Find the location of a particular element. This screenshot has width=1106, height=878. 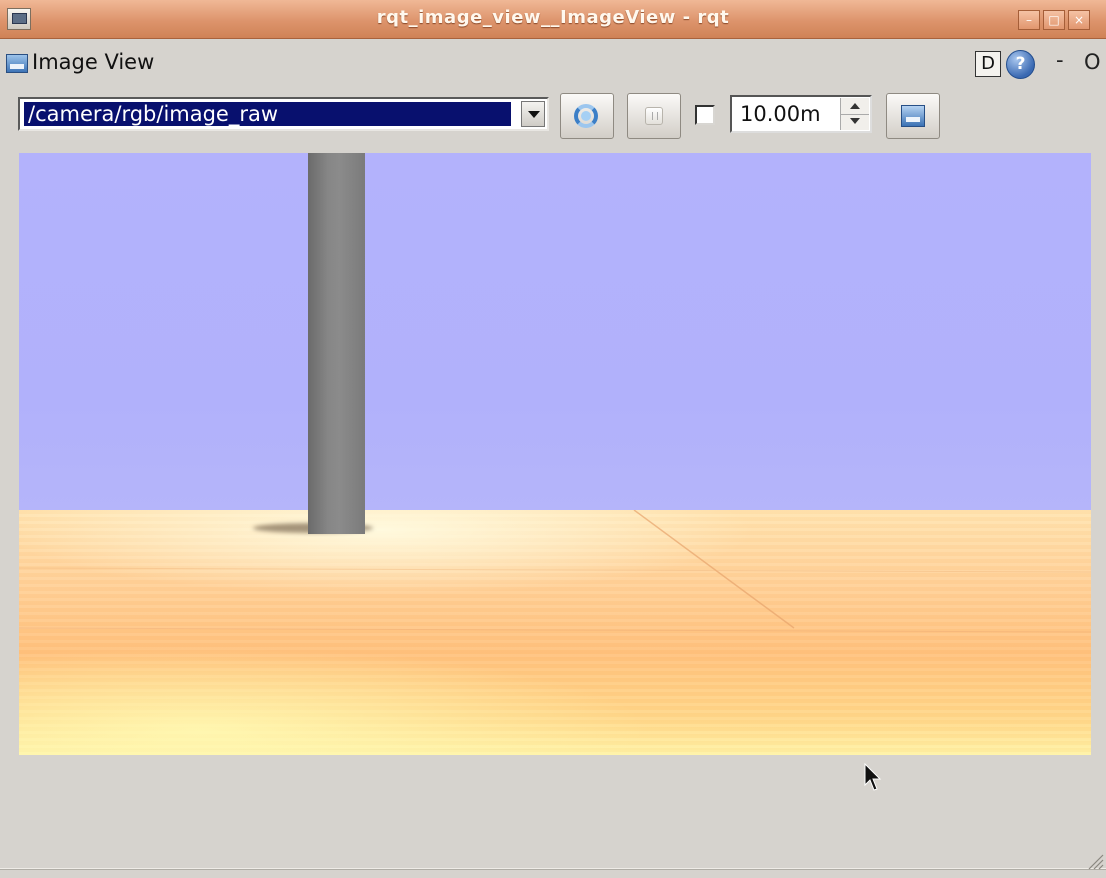

save-image-button is located at coordinates (913, 116).